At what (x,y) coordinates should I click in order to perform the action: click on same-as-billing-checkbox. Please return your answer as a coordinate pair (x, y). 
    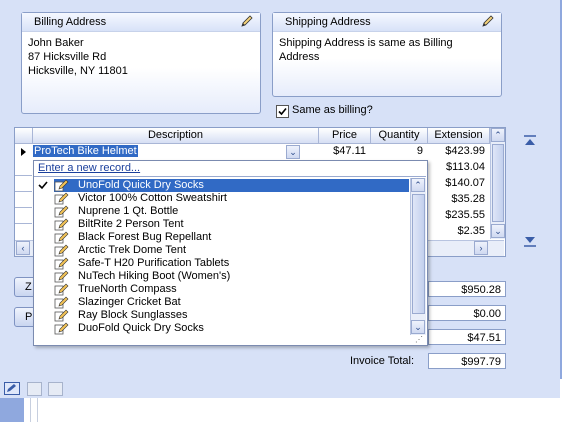
    Looking at the image, I should click on (282, 111).